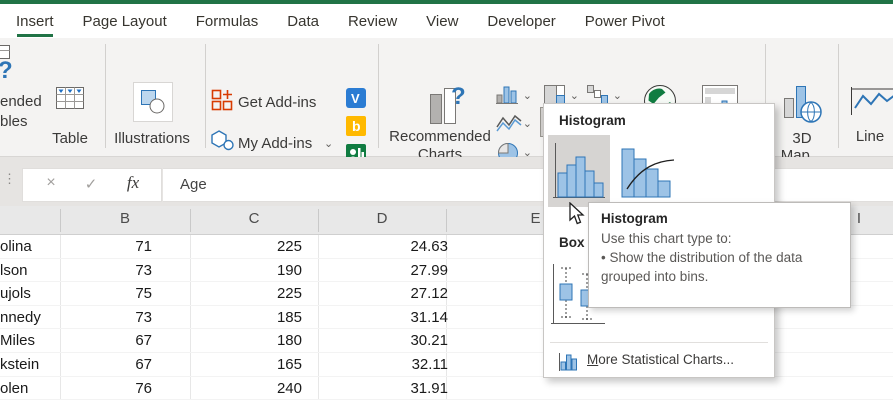  I want to click on dropdown-histogram-header: Histogram, so click(592, 120).